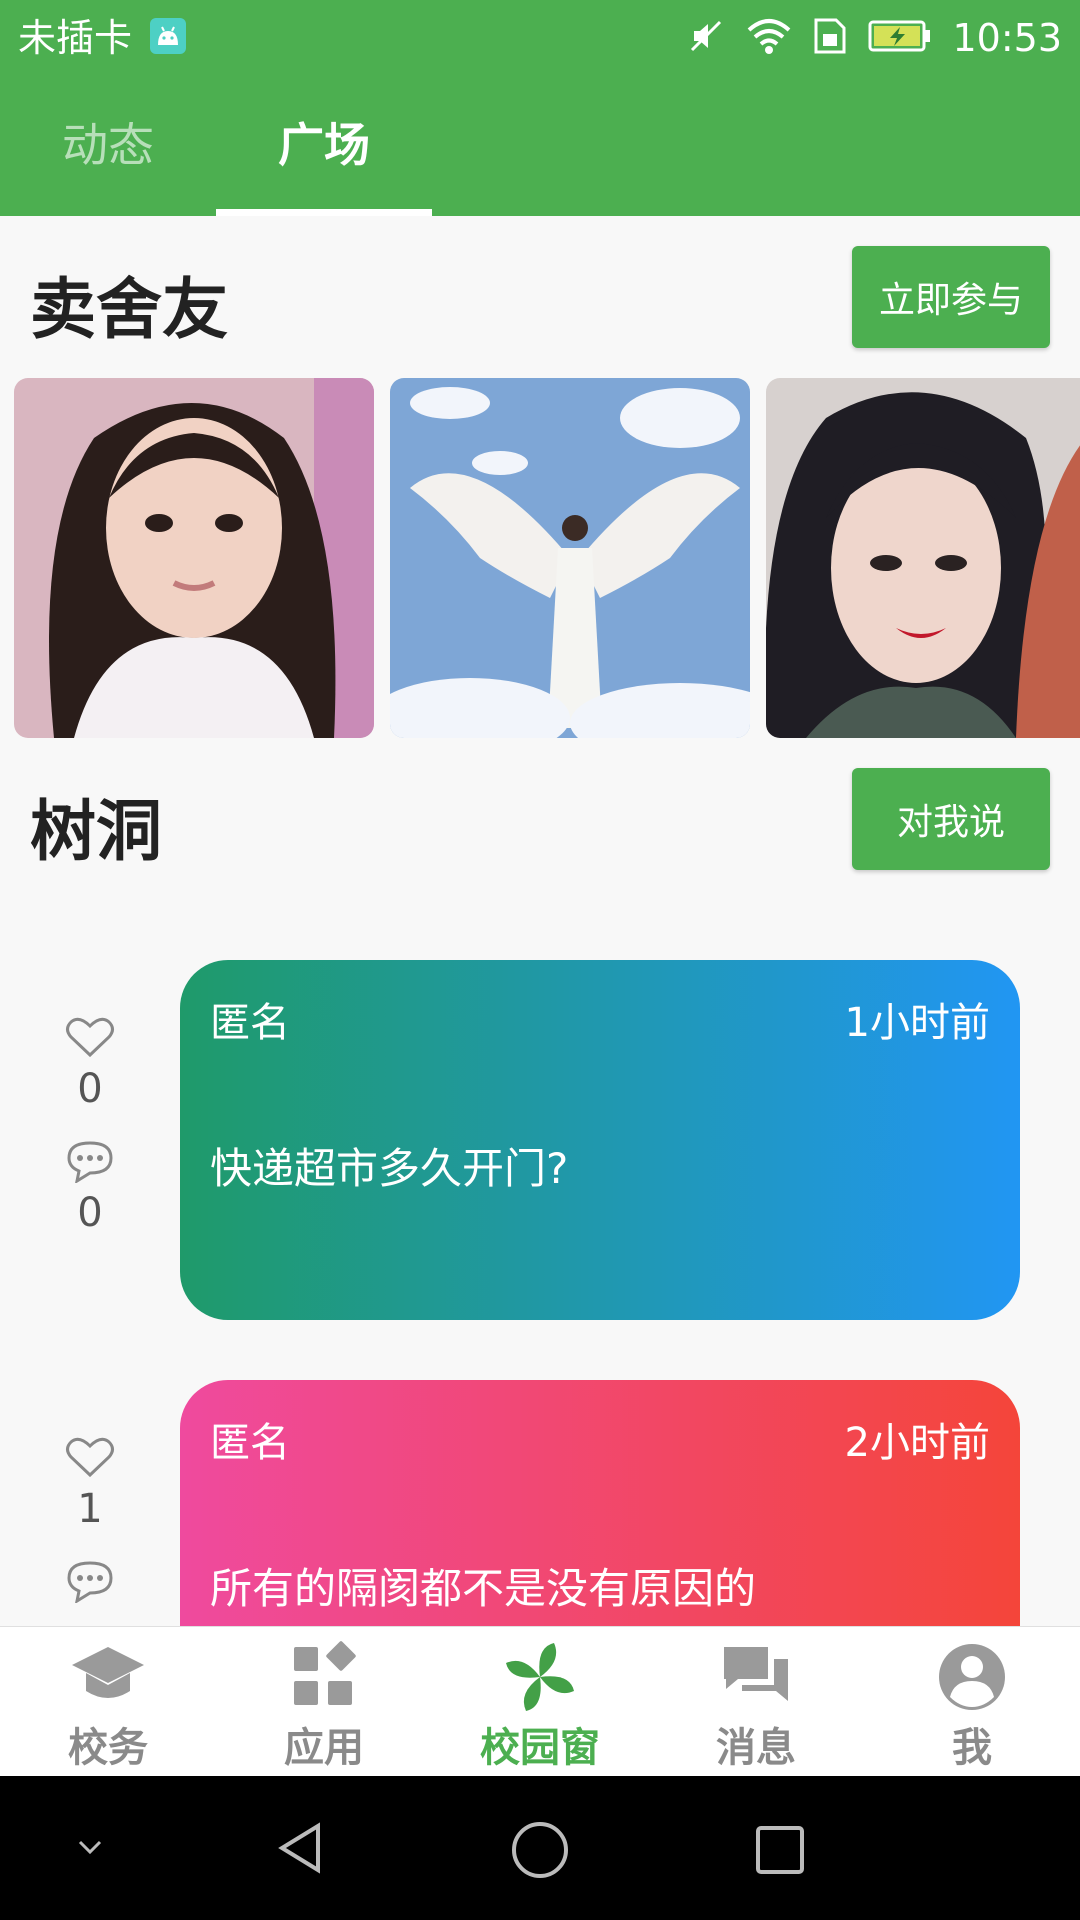 This screenshot has width=1080, height=1920. What do you see at coordinates (972, 1748) in the screenshot?
I see `nav-label: 我` at bounding box center [972, 1748].